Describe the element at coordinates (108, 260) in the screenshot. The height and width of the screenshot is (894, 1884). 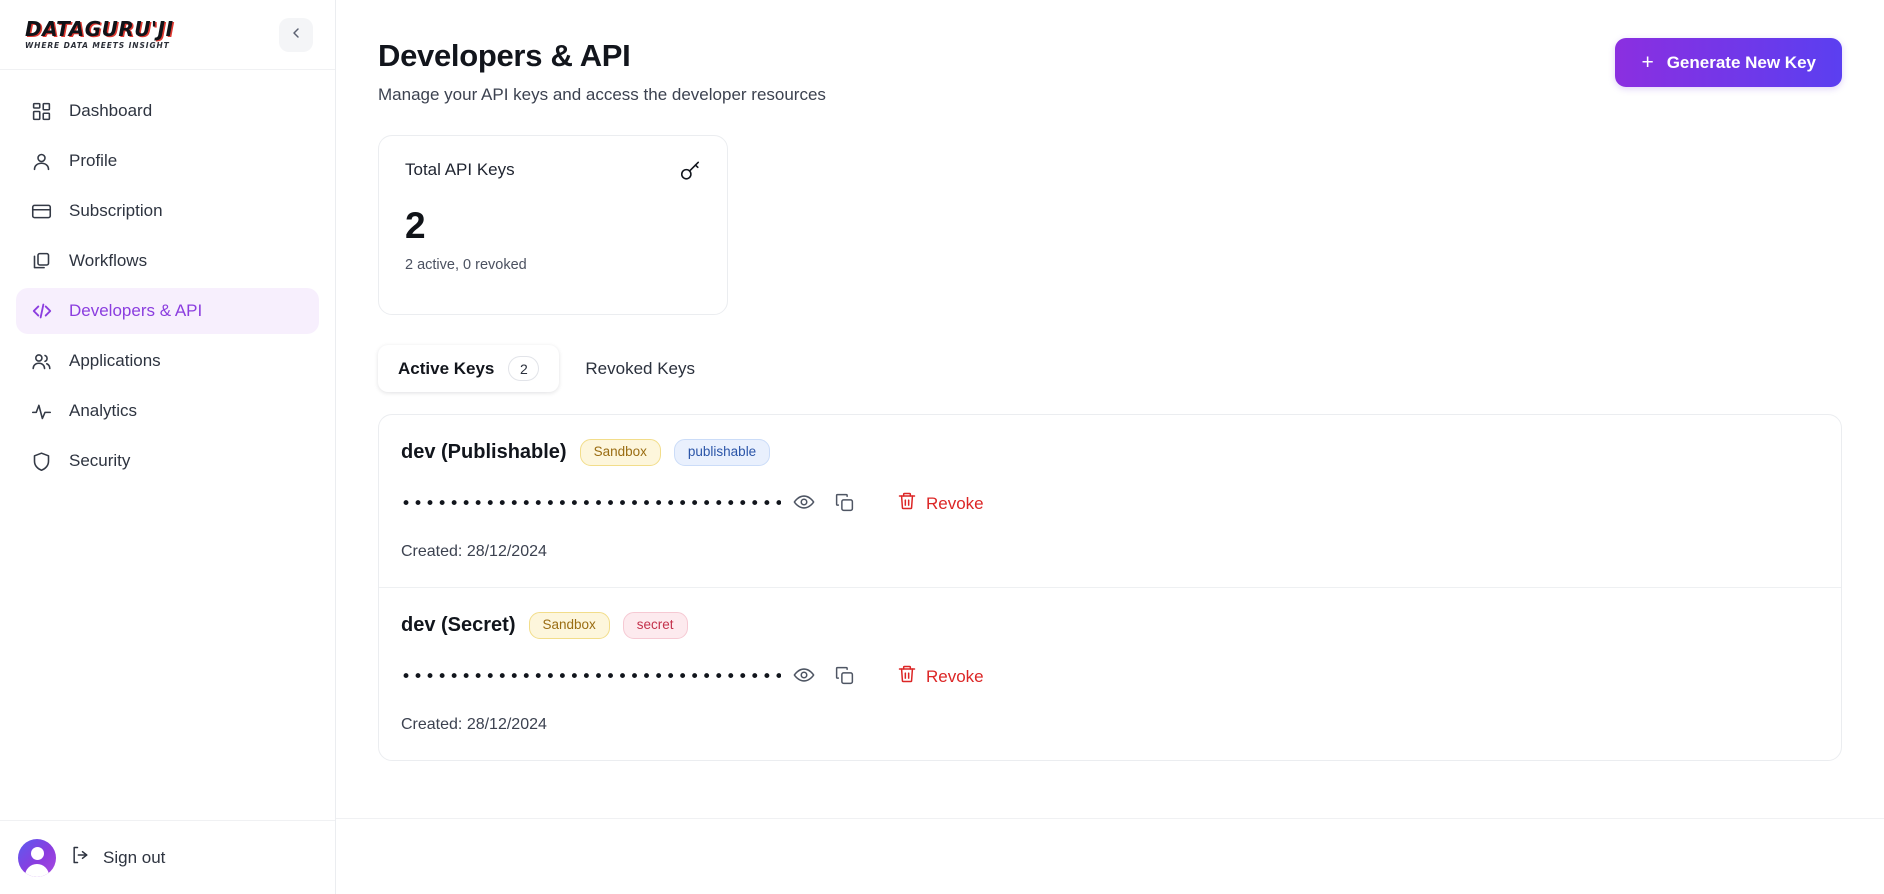
I see `sidebar-item-label: Workflows` at that location.